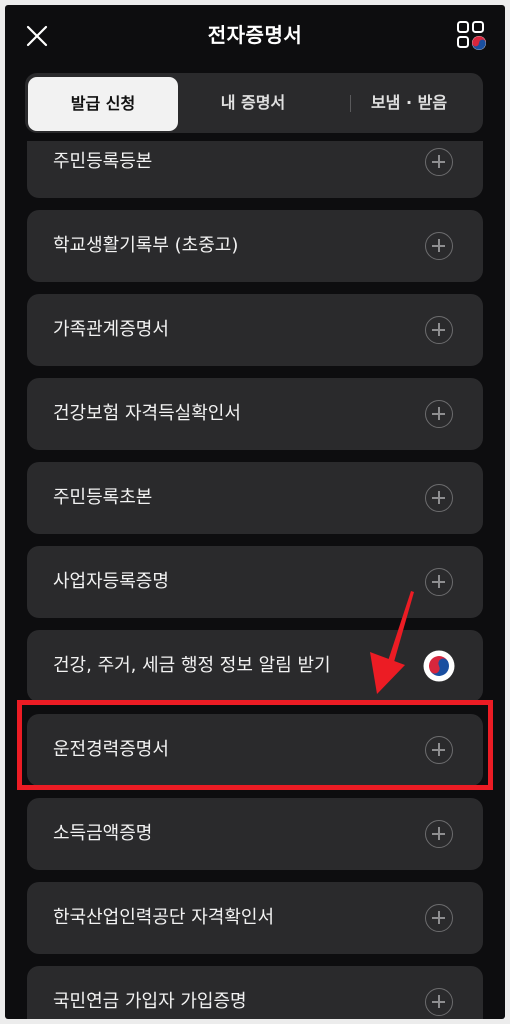 The width and height of the screenshot is (510, 1024). I want to click on header: 전자증명서, so click(255, 35).